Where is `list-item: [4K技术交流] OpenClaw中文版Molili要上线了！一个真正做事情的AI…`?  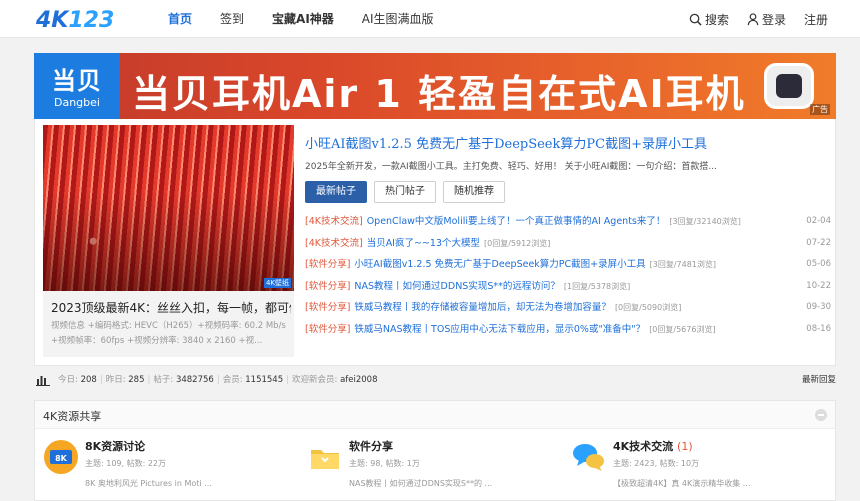
list-item: [4K技术交流] OpenClaw中文版Molili要上线了！一个真正做事情的AI… is located at coordinates (568, 222).